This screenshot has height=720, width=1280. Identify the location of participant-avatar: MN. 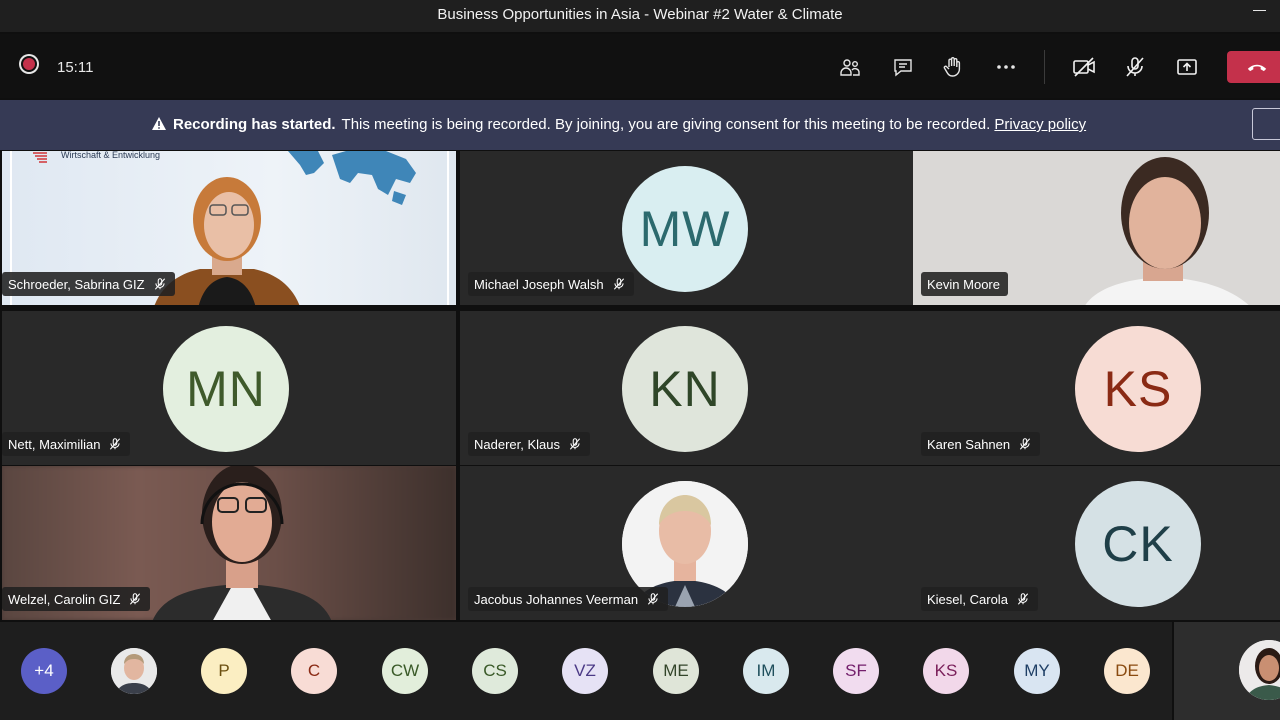
(226, 389).